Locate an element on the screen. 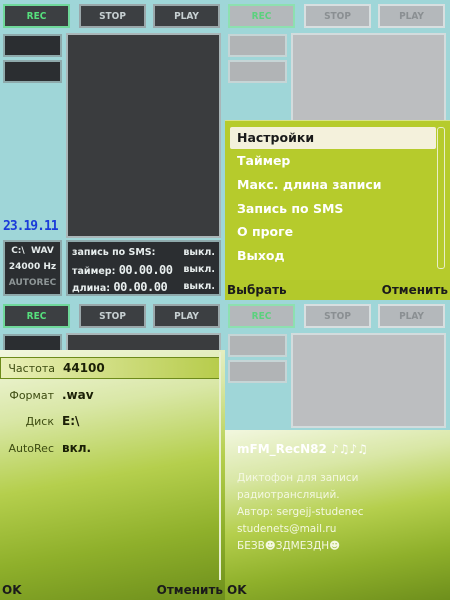  frequency-label: Частота is located at coordinates (31, 368).